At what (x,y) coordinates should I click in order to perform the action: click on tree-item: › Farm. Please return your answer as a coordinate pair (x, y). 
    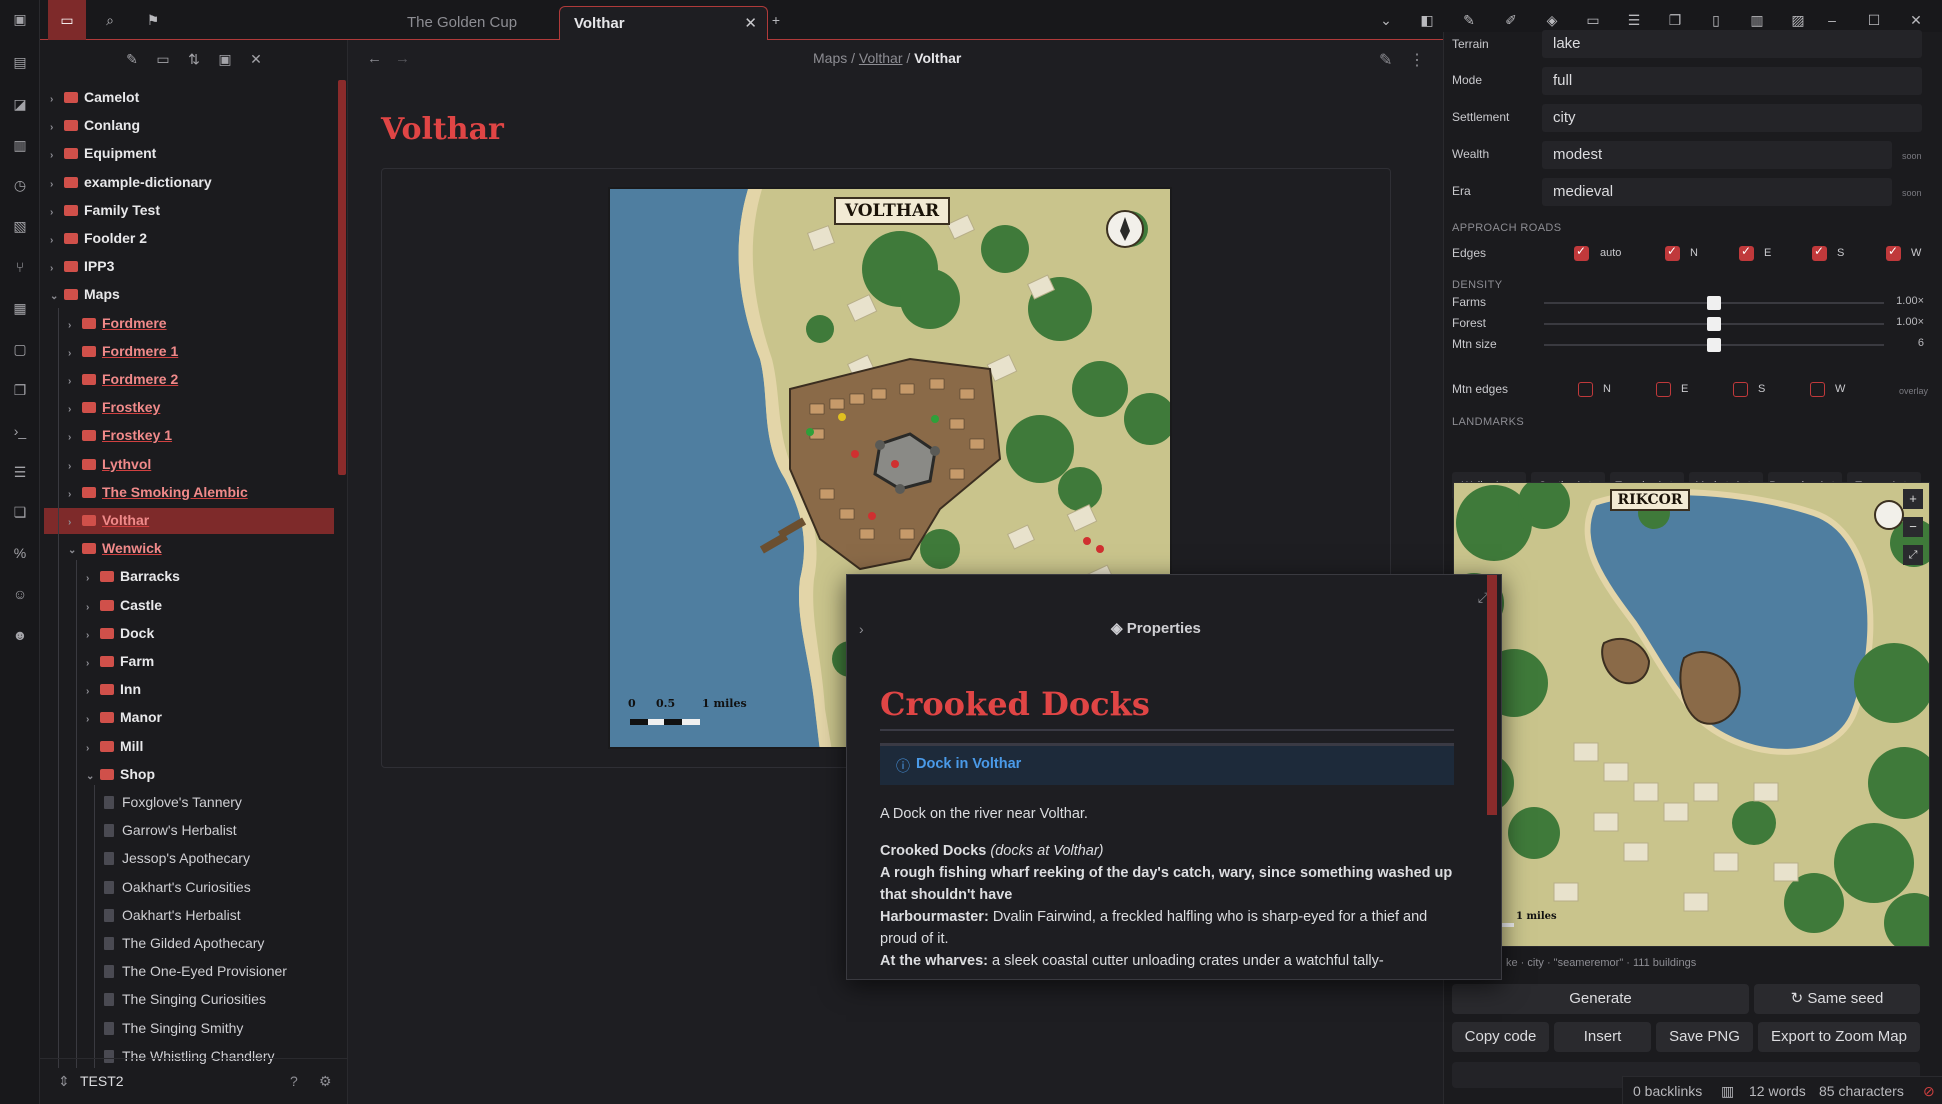
    Looking at the image, I should click on (120, 661).